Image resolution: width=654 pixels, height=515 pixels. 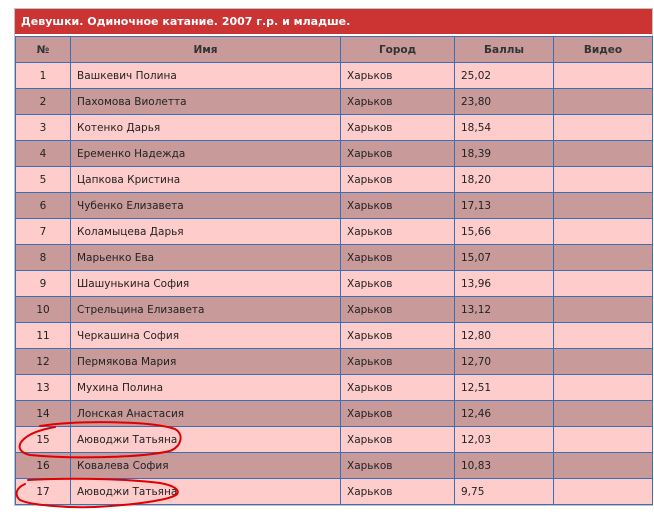 What do you see at coordinates (205, 361) in the screenshot?
I see `cell-name: Пермякова Мария` at bounding box center [205, 361].